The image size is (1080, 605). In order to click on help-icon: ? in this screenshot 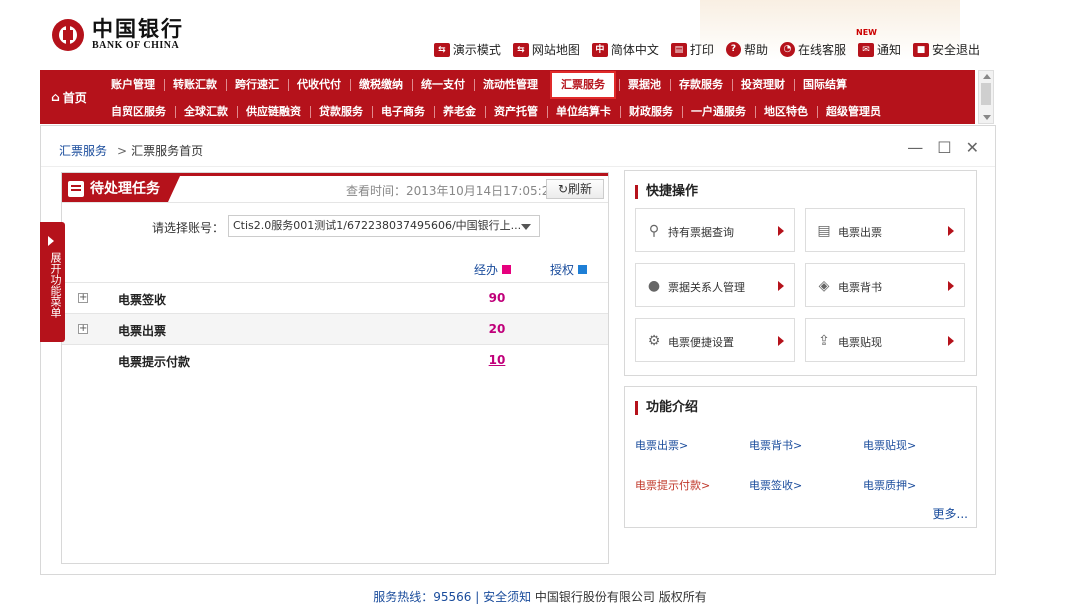, I will do `click(733, 49)`.